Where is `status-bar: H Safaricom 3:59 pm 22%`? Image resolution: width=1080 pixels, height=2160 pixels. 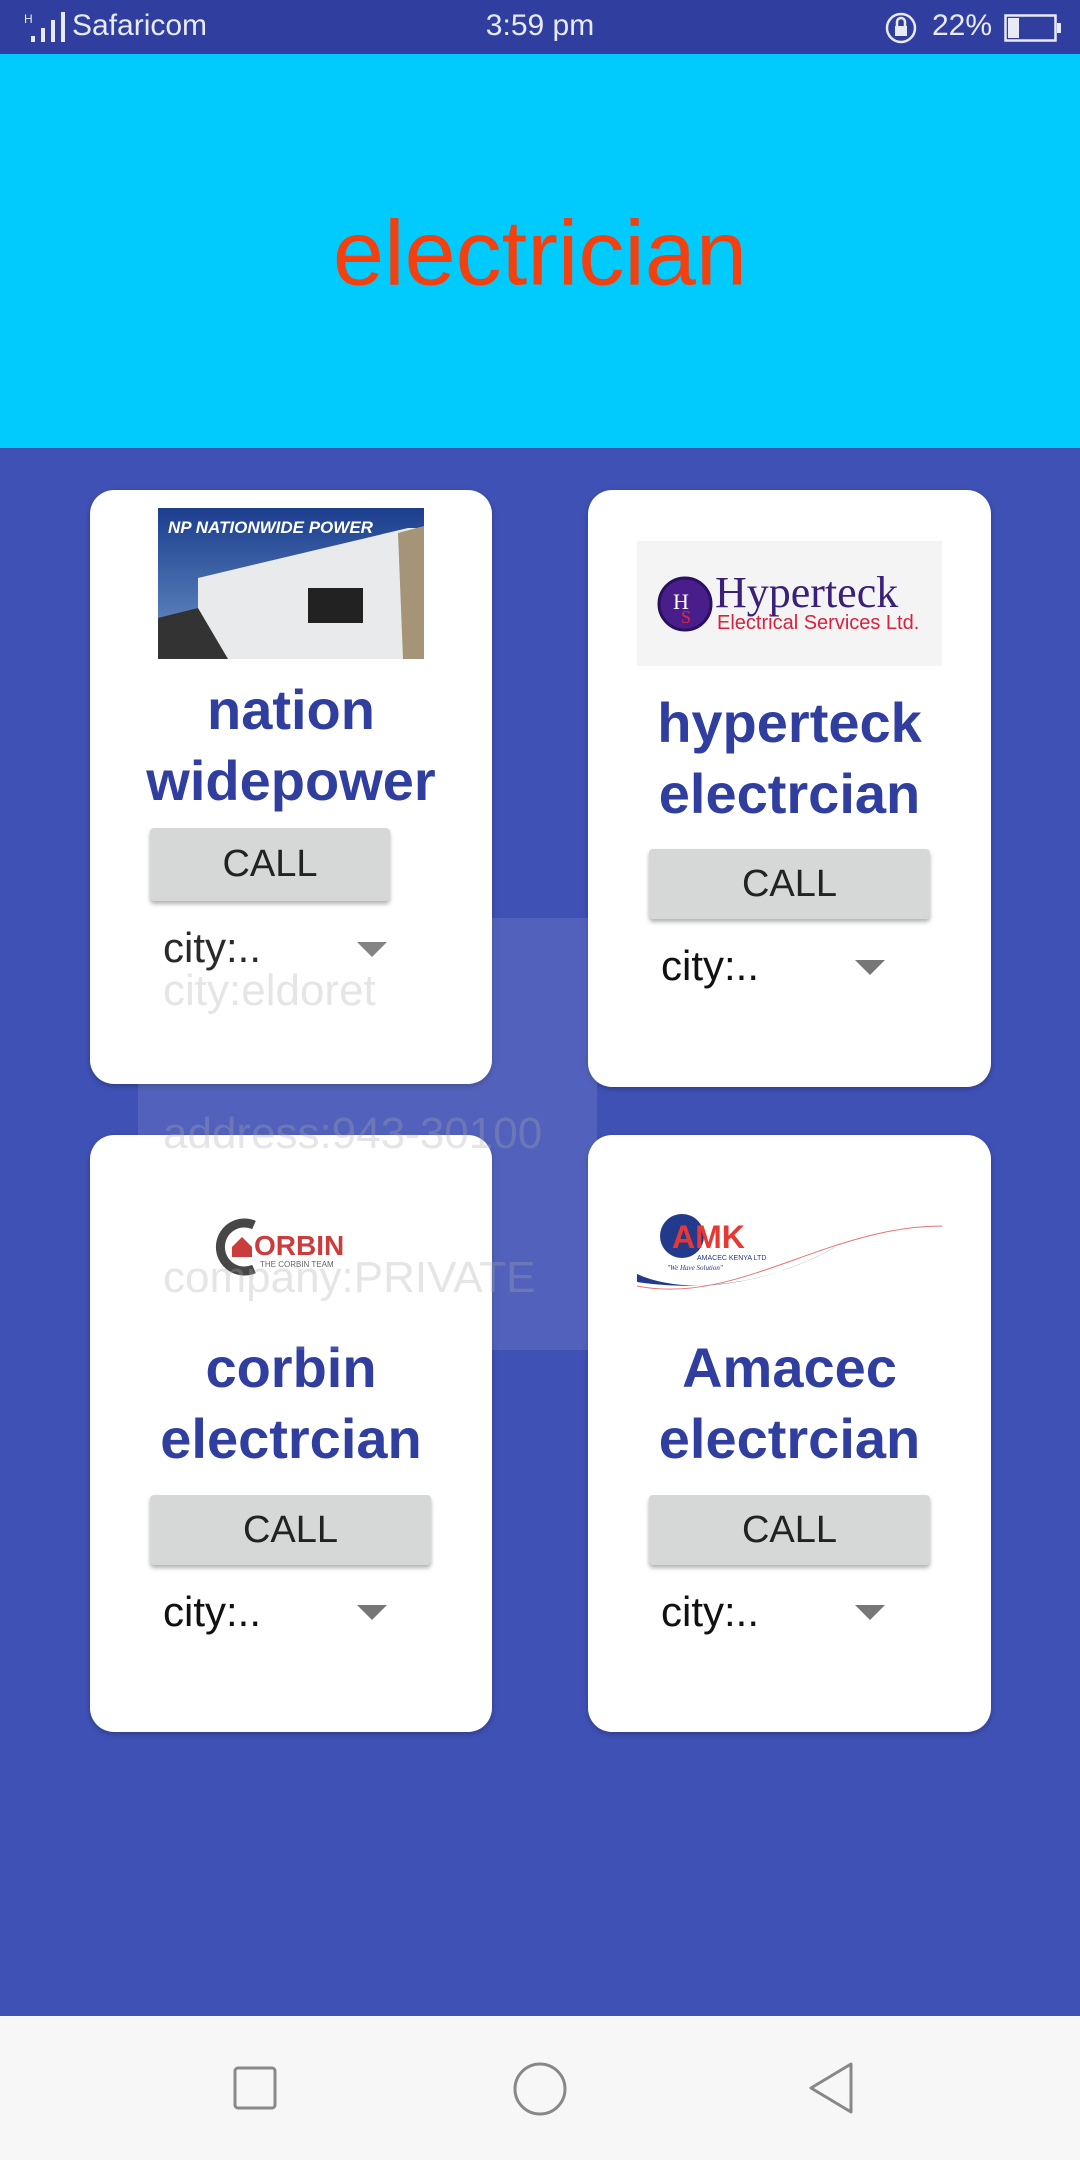 status-bar: H Safaricom 3:59 pm 22% is located at coordinates (540, 27).